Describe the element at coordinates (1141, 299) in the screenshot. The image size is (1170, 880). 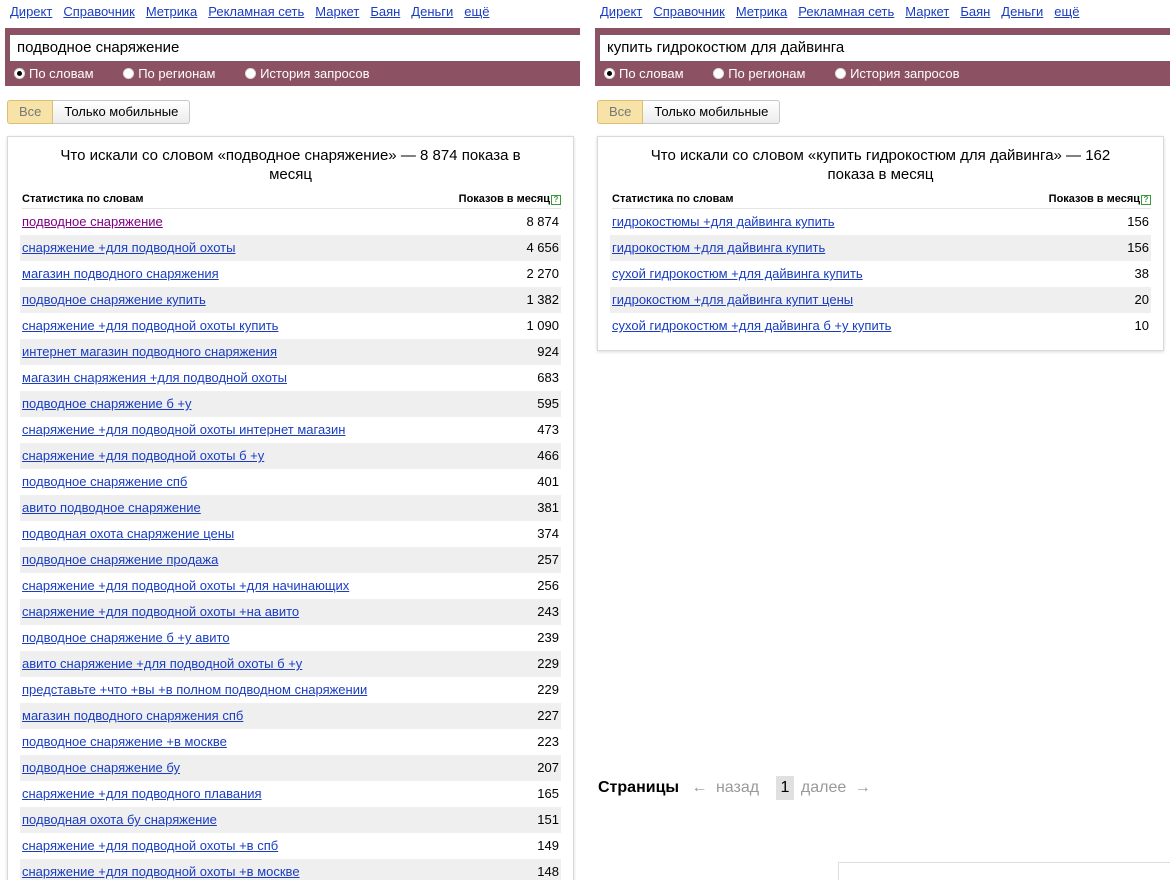
I see `impressions-count: 20` at that location.